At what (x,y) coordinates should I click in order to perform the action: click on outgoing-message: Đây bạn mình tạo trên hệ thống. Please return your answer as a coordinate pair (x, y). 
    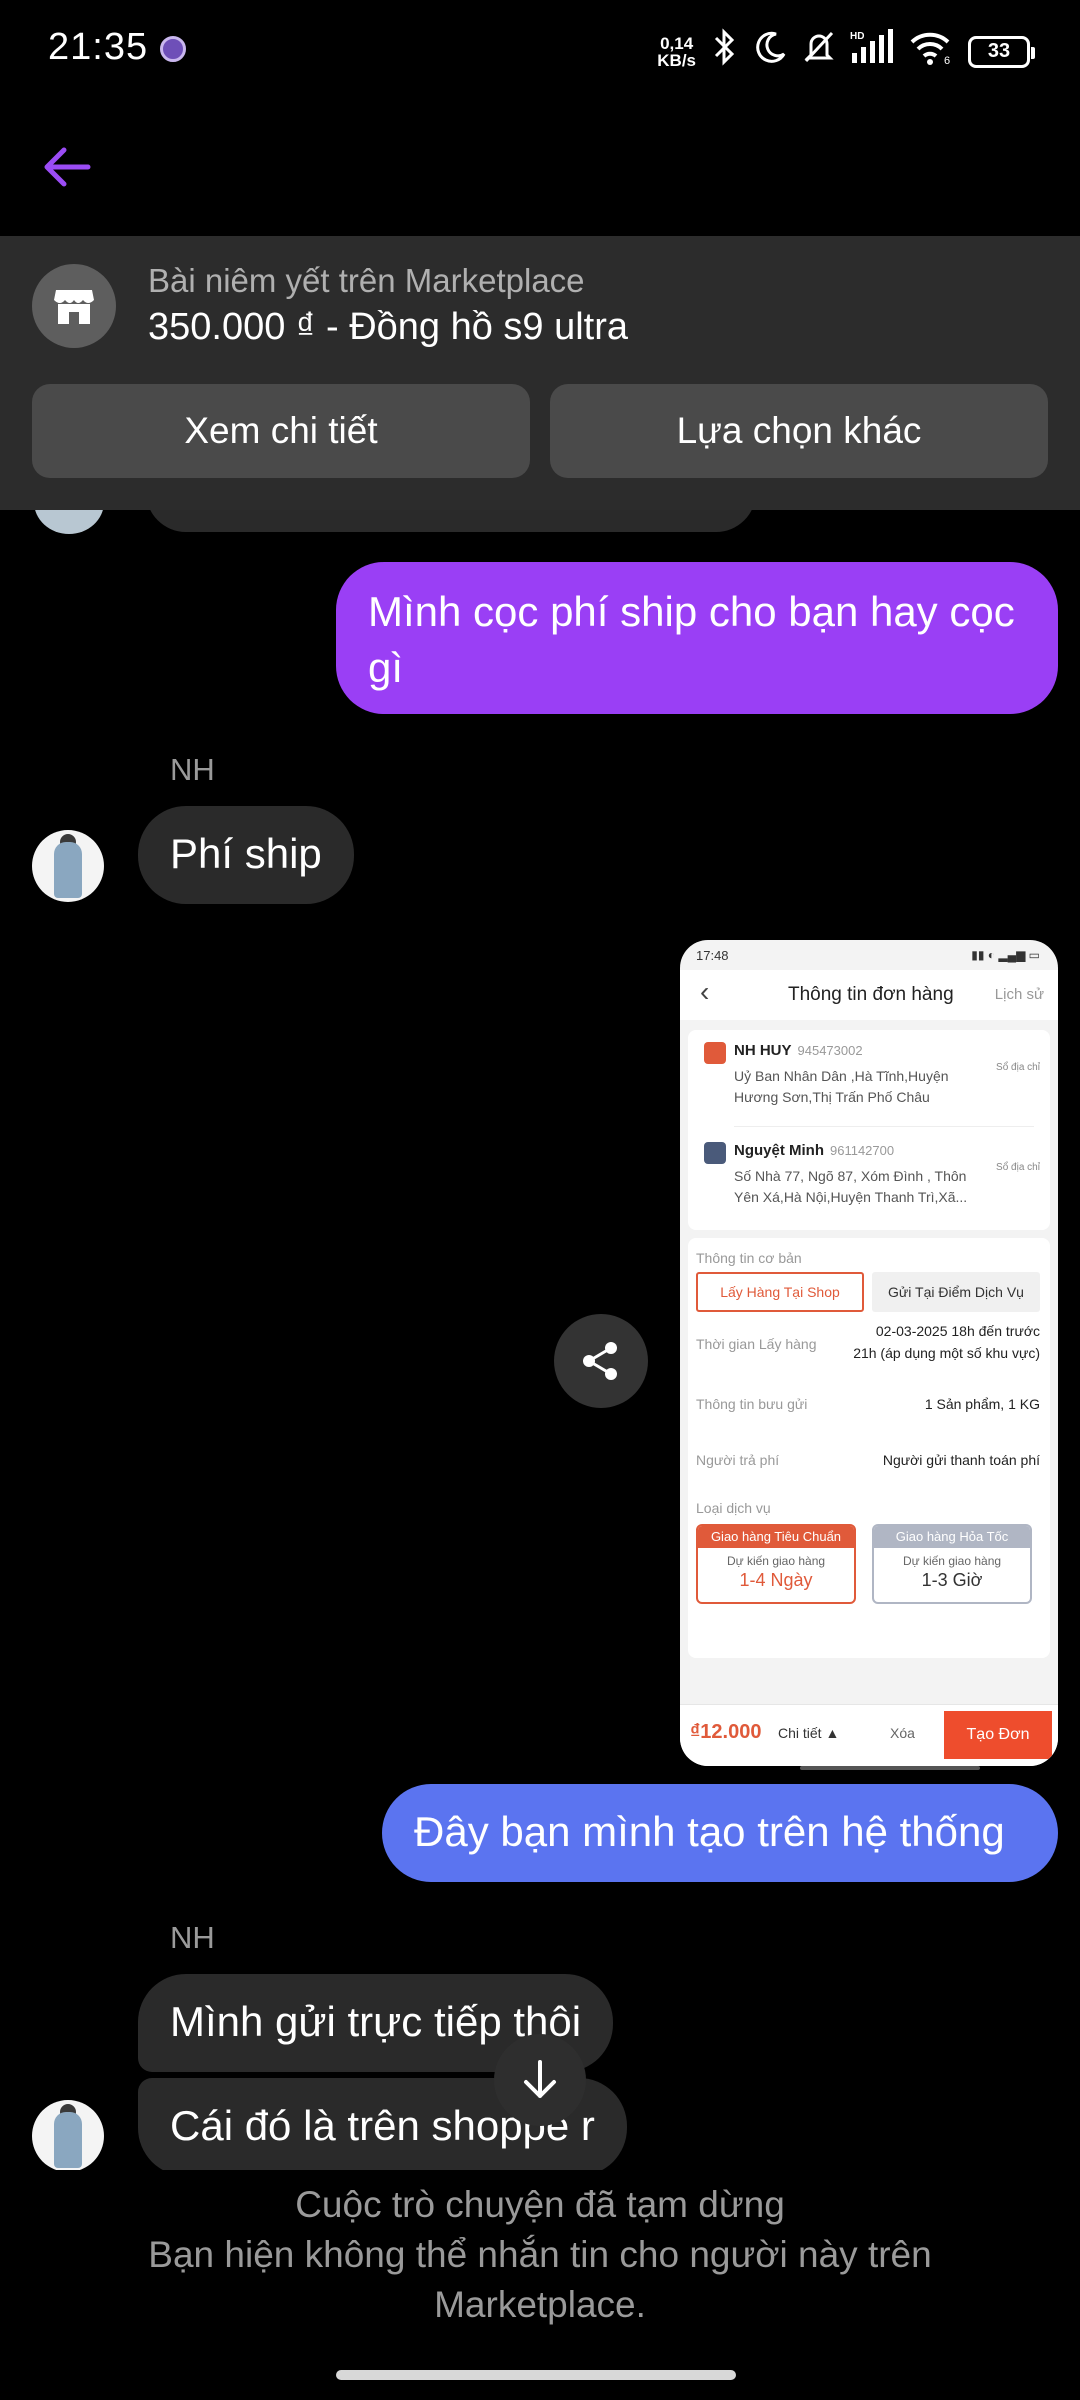
    Looking at the image, I should click on (720, 1833).